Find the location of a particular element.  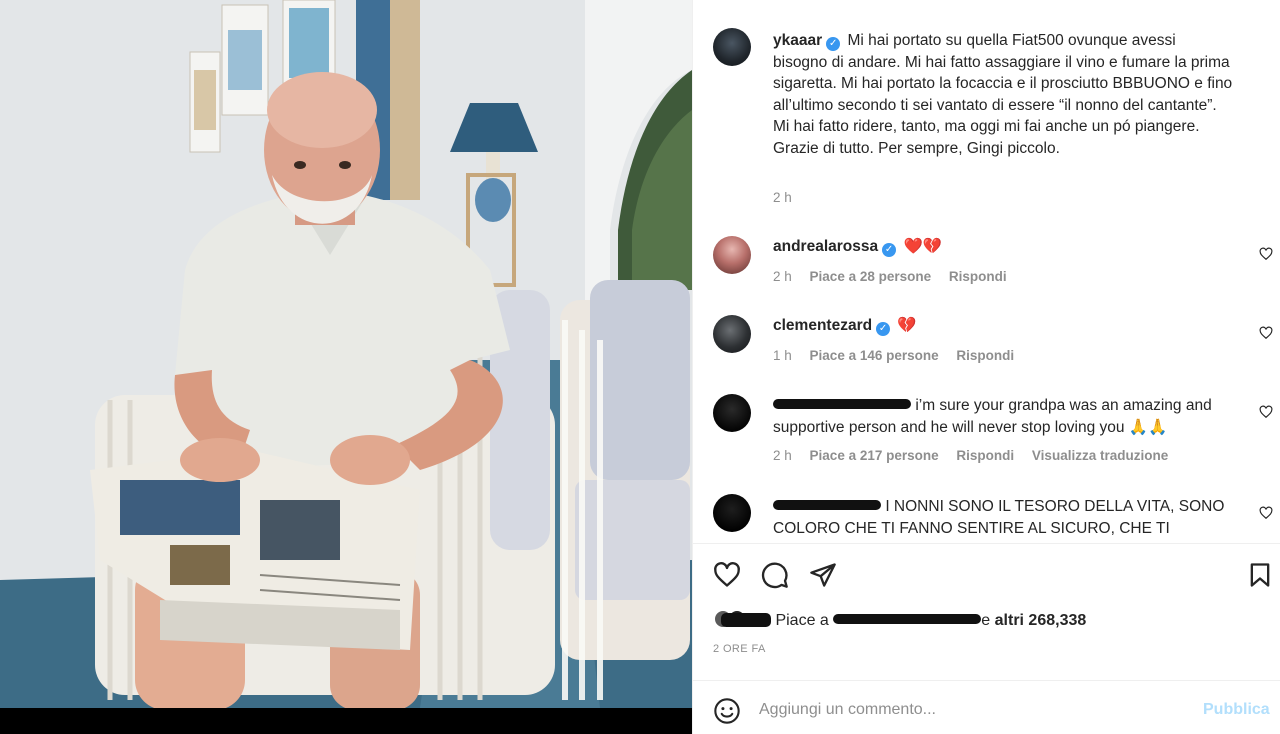

likes-prefix: Piace a is located at coordinates (802, 620).